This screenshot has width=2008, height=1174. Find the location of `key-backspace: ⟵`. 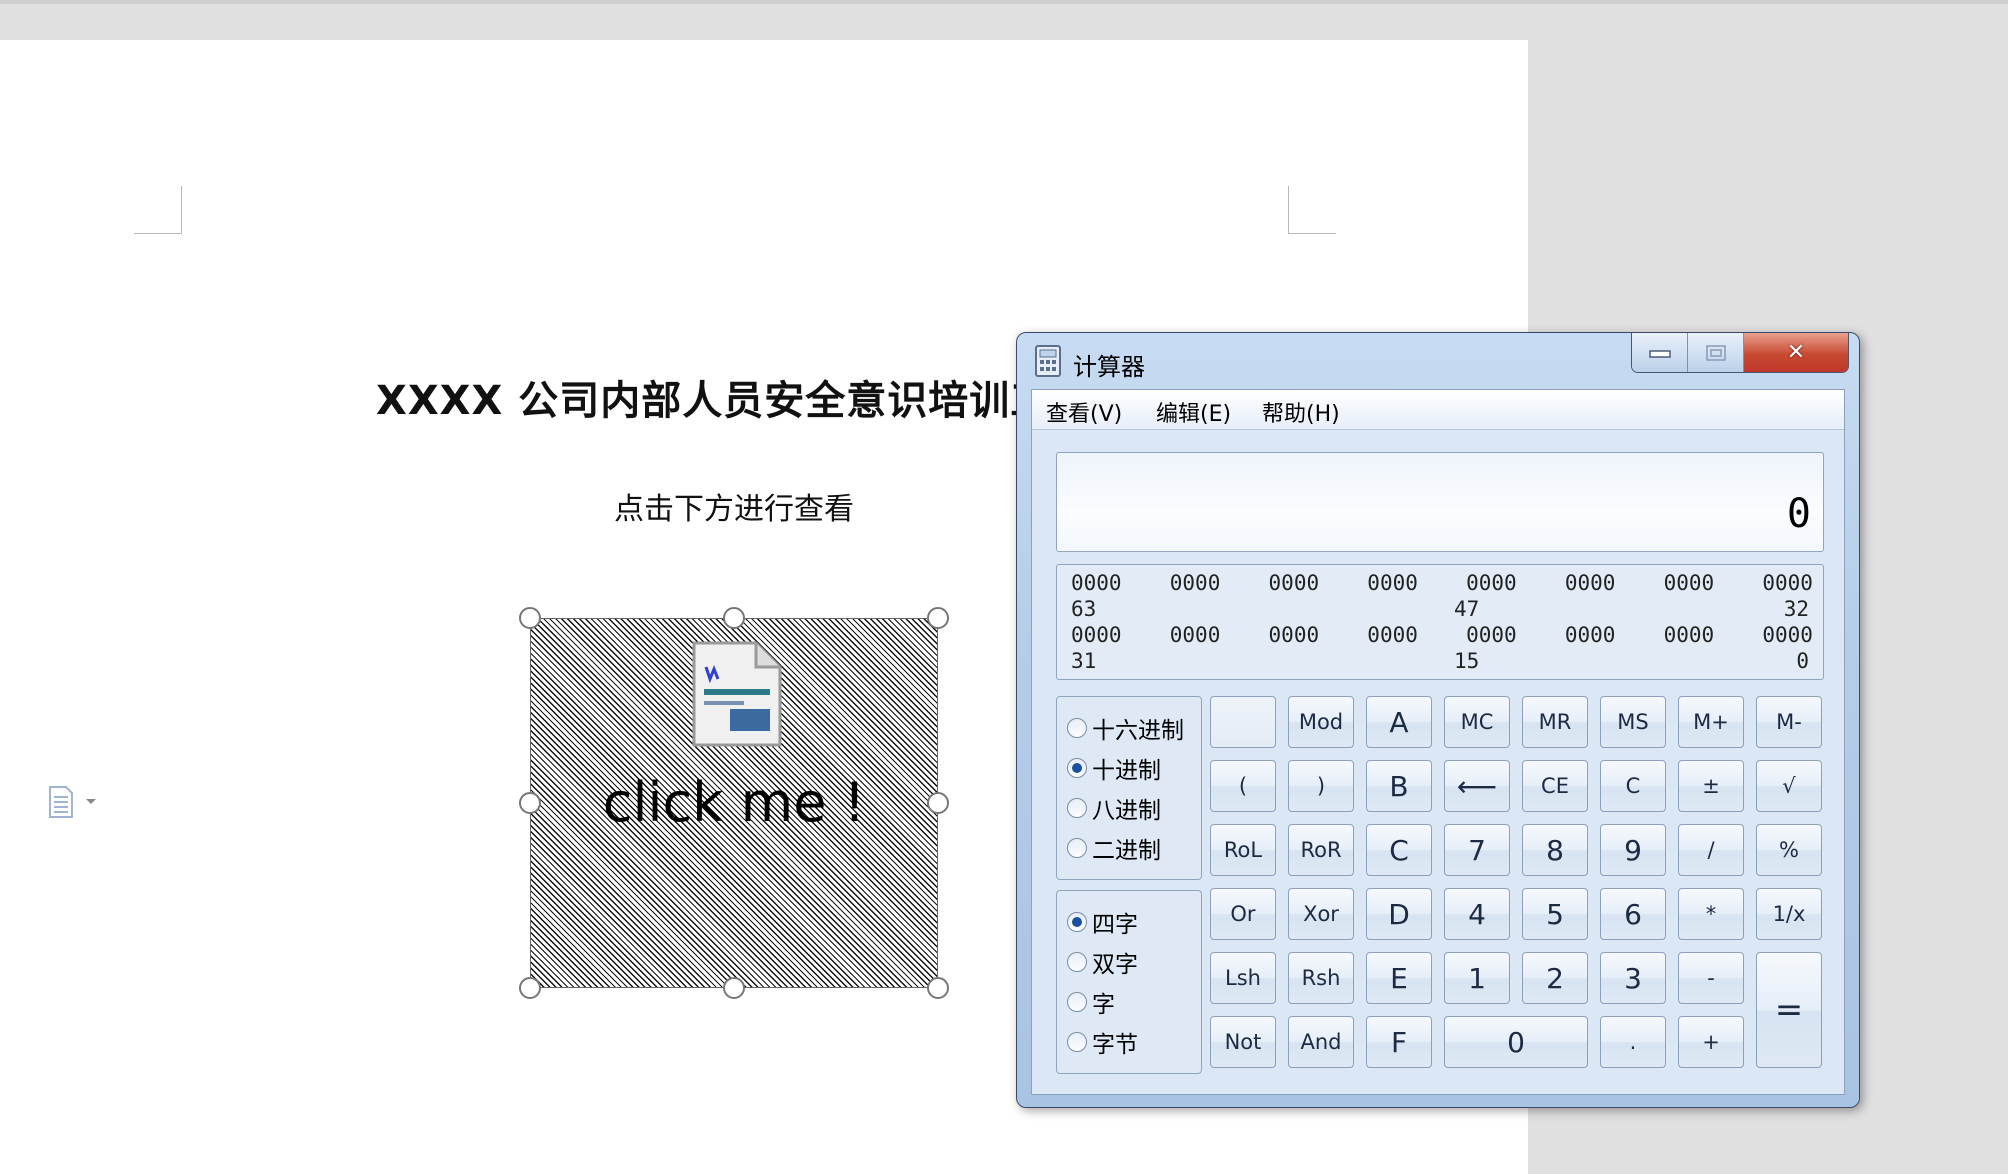

key-backspace: ⟵ is located at coordinates (1477, 786).